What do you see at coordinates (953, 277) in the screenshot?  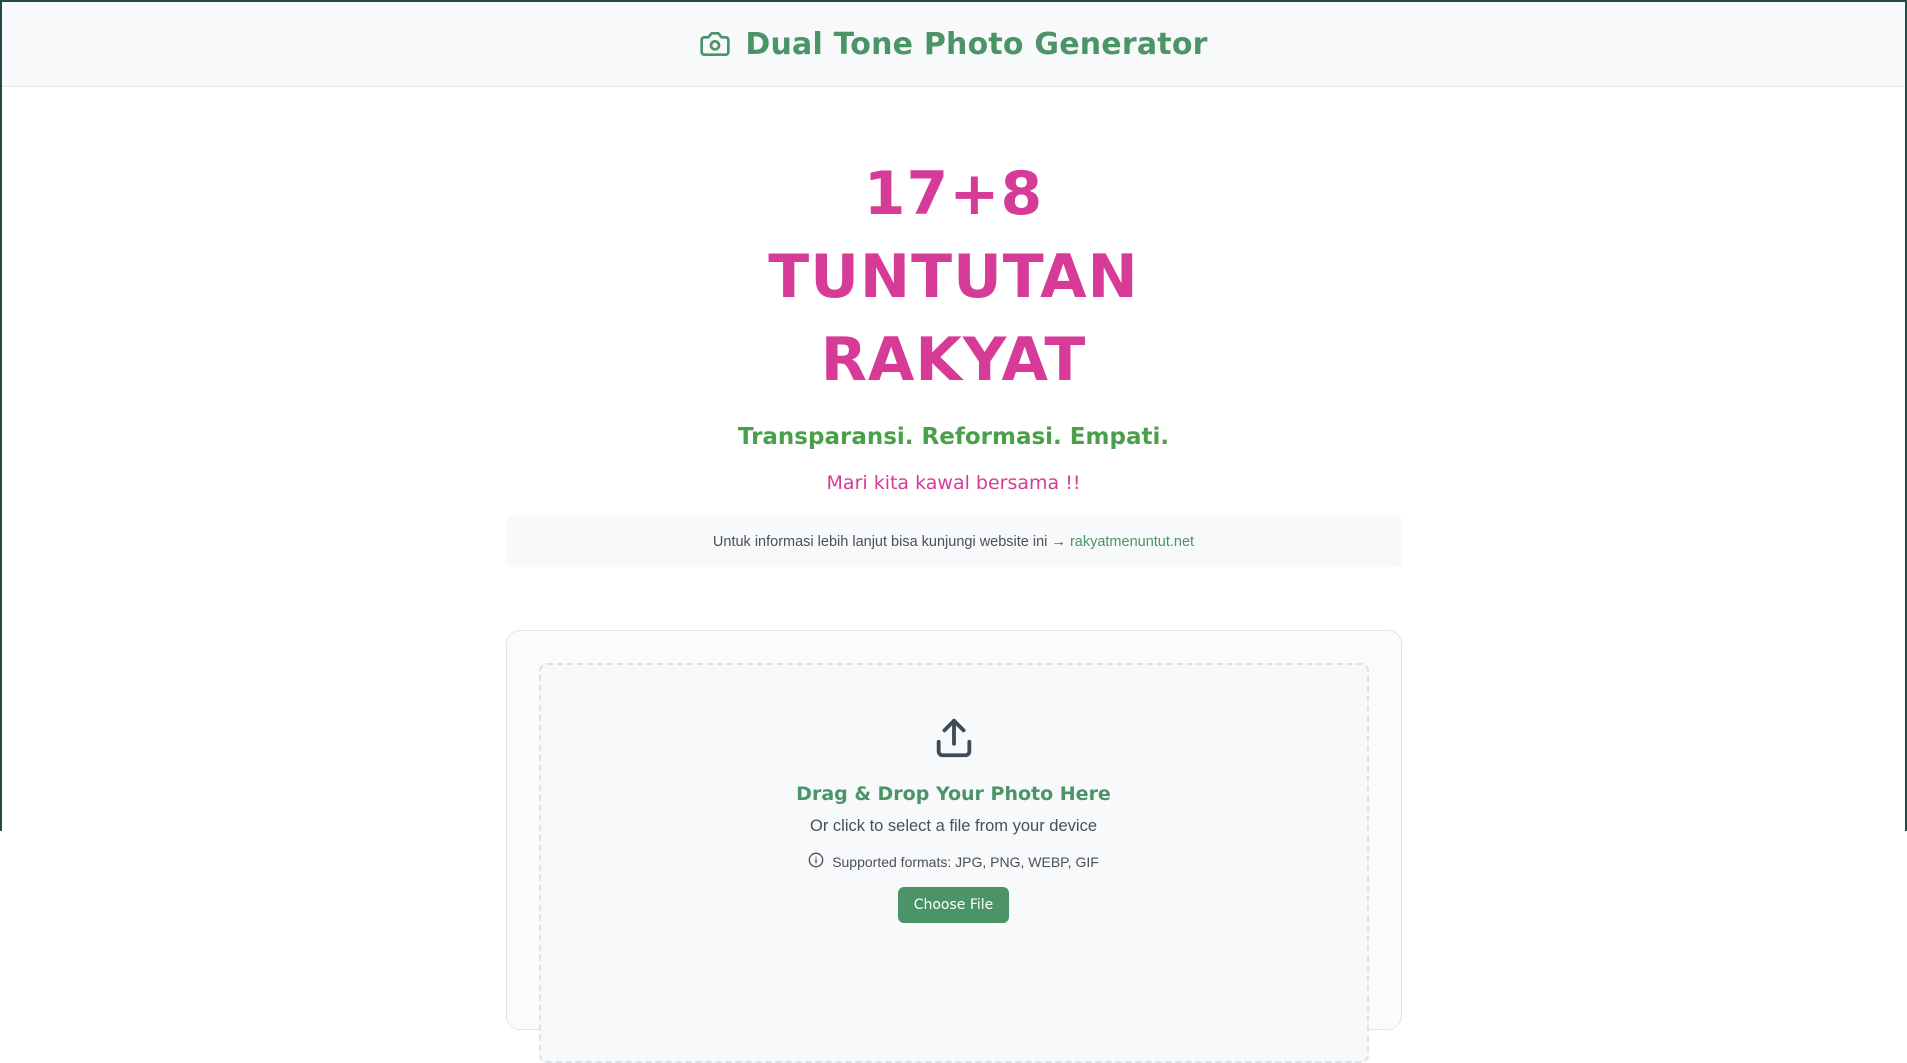 I see `hero-title: 17+8 TUNTUTAN RAKYAT` at bounding box center [953, 277].